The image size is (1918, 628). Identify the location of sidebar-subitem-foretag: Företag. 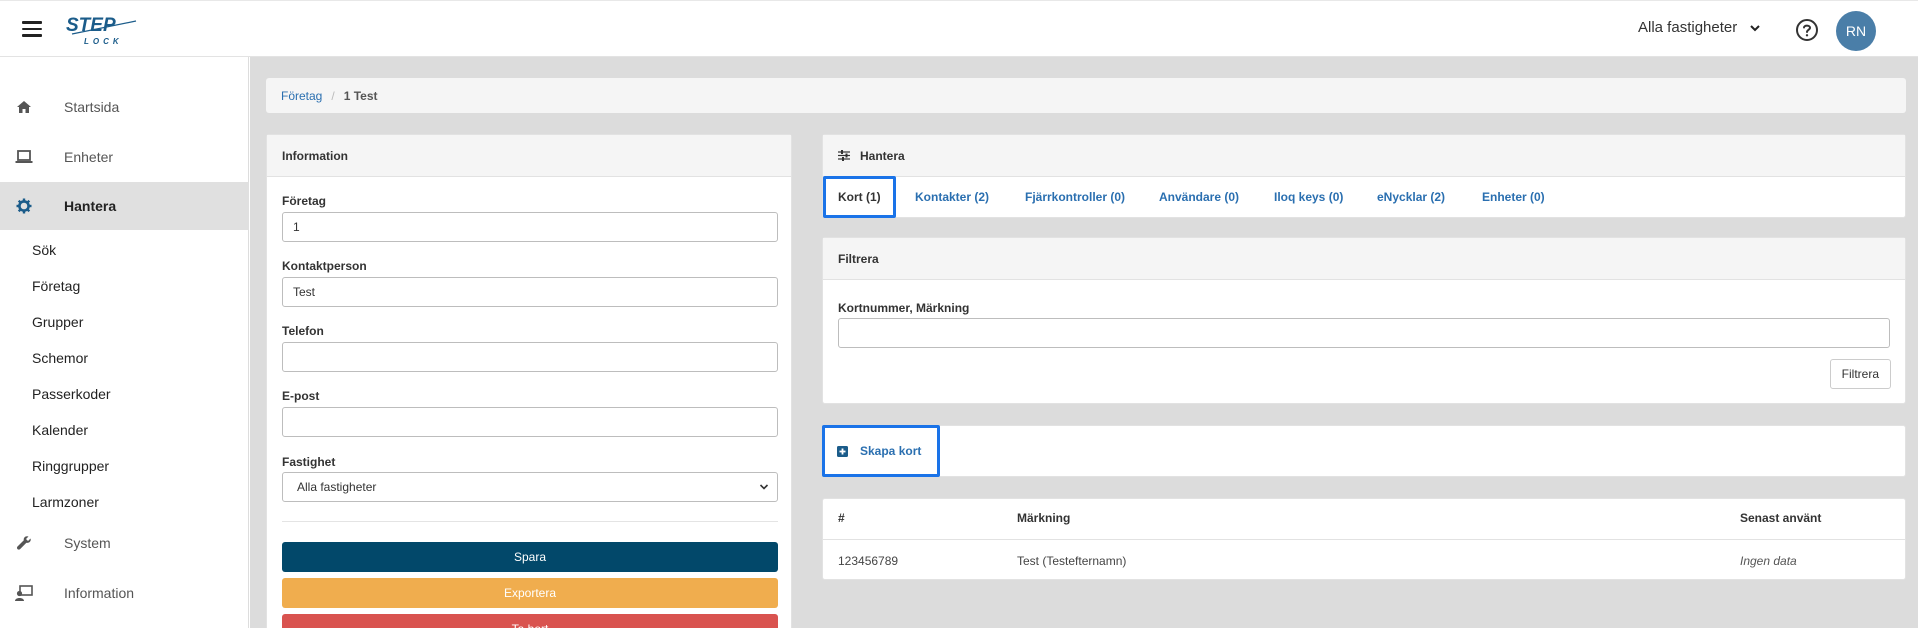
(56, 286).